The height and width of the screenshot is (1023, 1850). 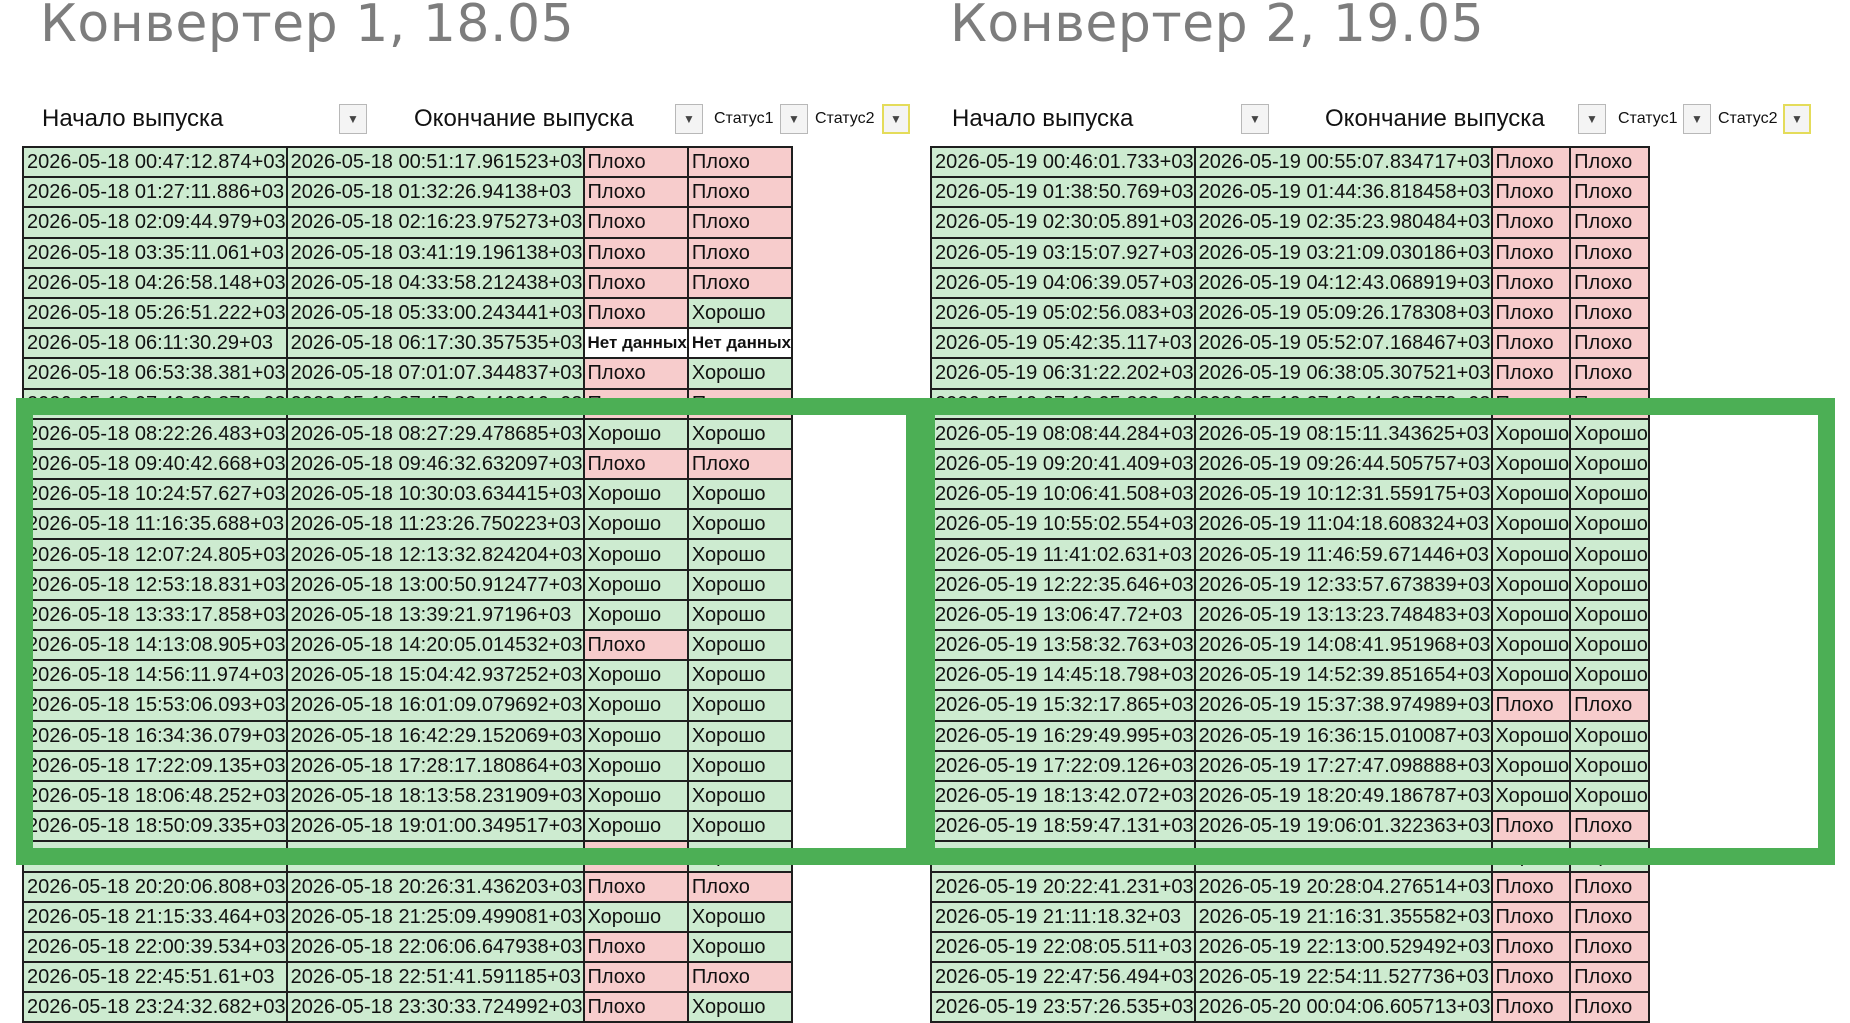 What do you see at coordinates (435, 192) in the screenshot?
I see `end-cell: 2026-05-18 01:32:26.94138+03` at bounding box center [435, 192].